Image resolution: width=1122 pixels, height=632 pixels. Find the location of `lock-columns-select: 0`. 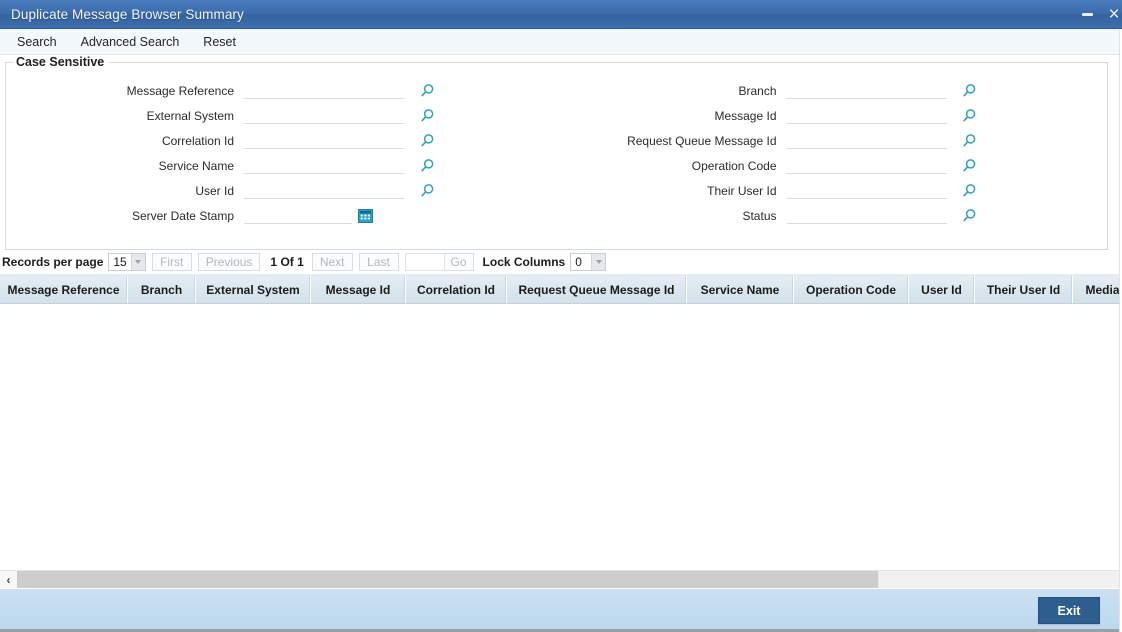

lock-columns-select: 0 is located at coordinates (588, 262).